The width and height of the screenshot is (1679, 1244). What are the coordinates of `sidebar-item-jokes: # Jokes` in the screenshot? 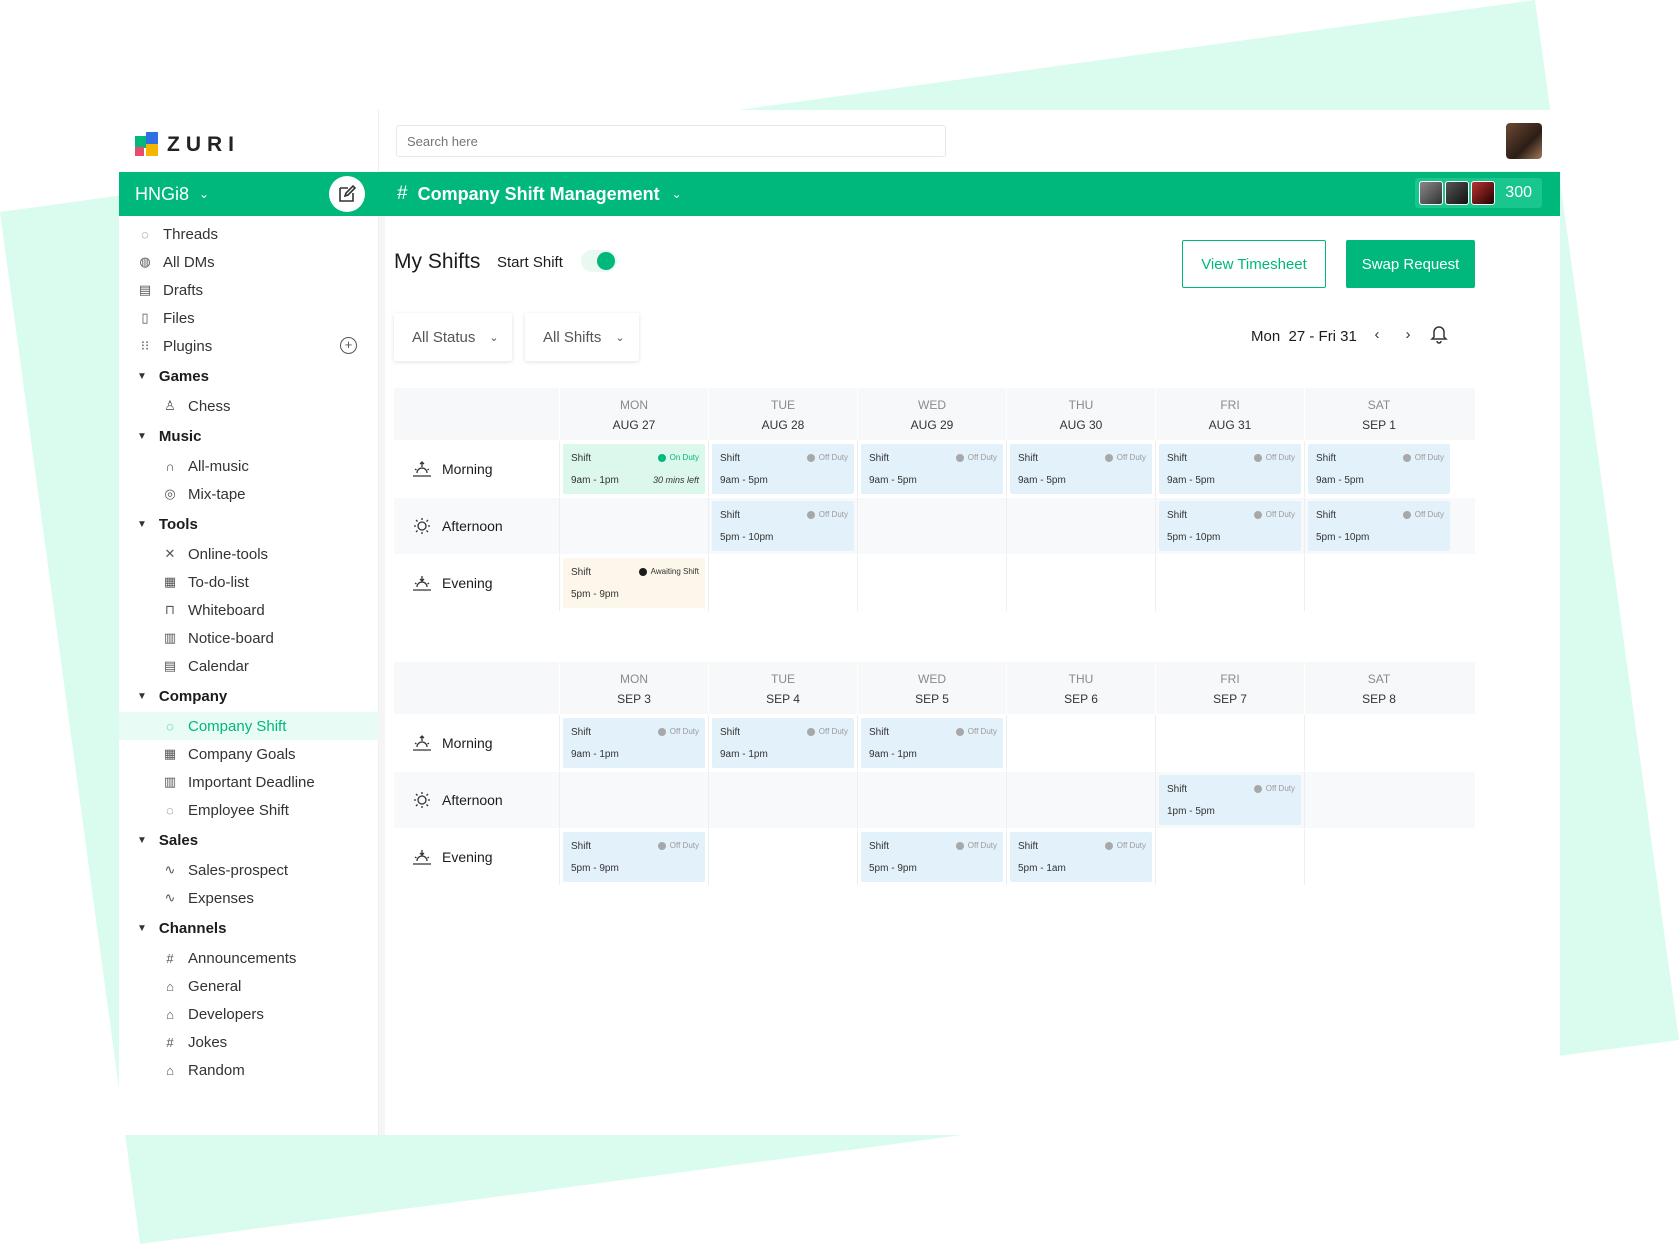 It's located at (249, 1042).